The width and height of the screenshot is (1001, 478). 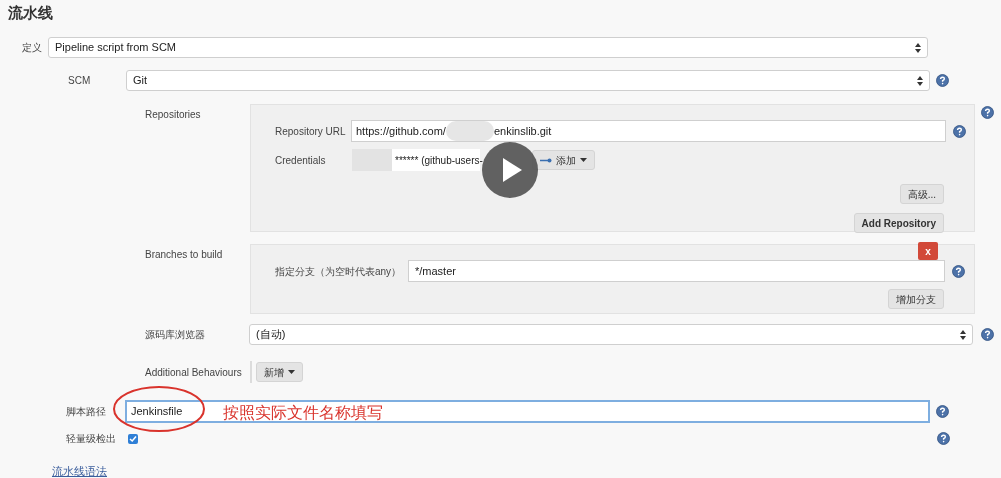 I want to click on pipeline-syntax-link: 流水线语法, so click(x=79, y=471).